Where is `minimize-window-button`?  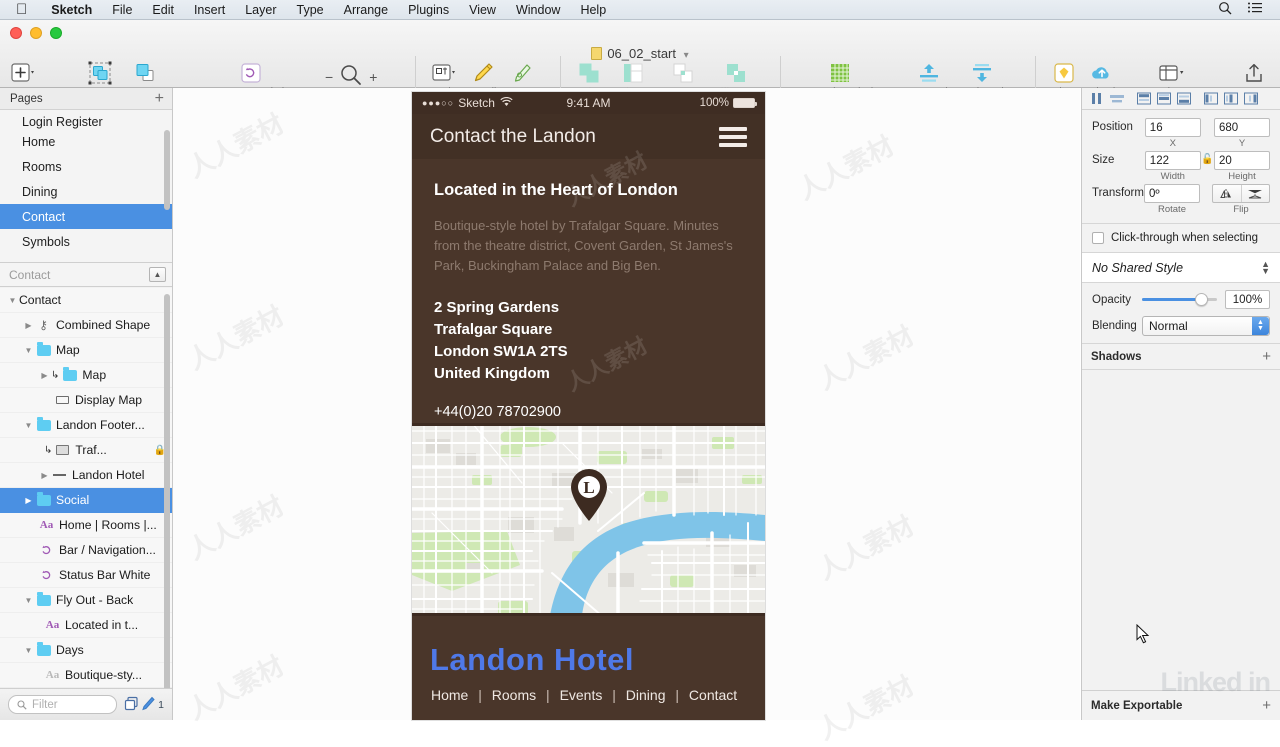
minimize-window-button is located at coordinates (36, 33).